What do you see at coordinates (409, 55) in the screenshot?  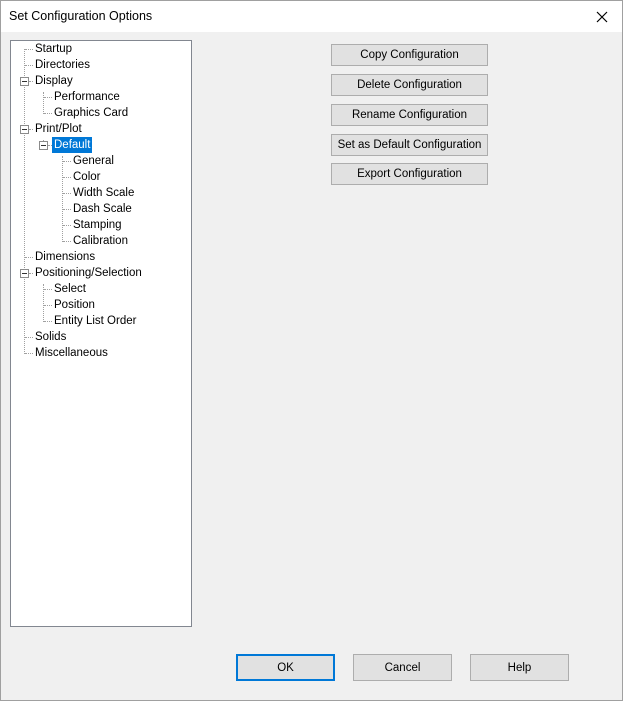 I see `copy-configuration-button: Copy Configuration` at bounding box center [409, 55].